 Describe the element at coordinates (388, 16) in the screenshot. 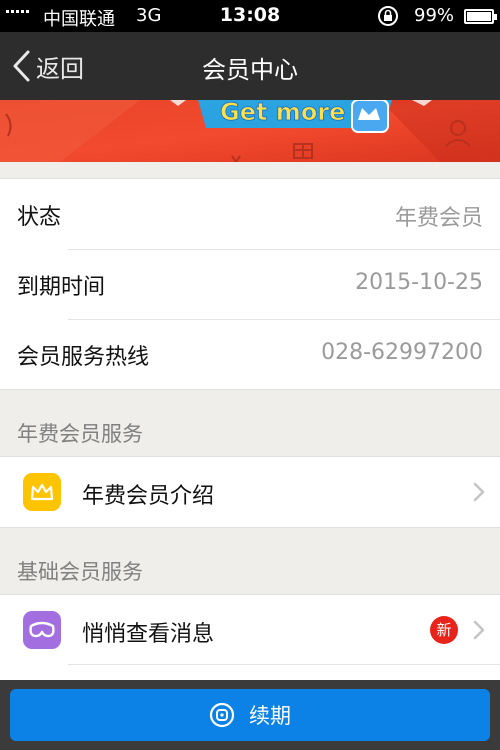

I see `orientation-lock-icon` at that location.